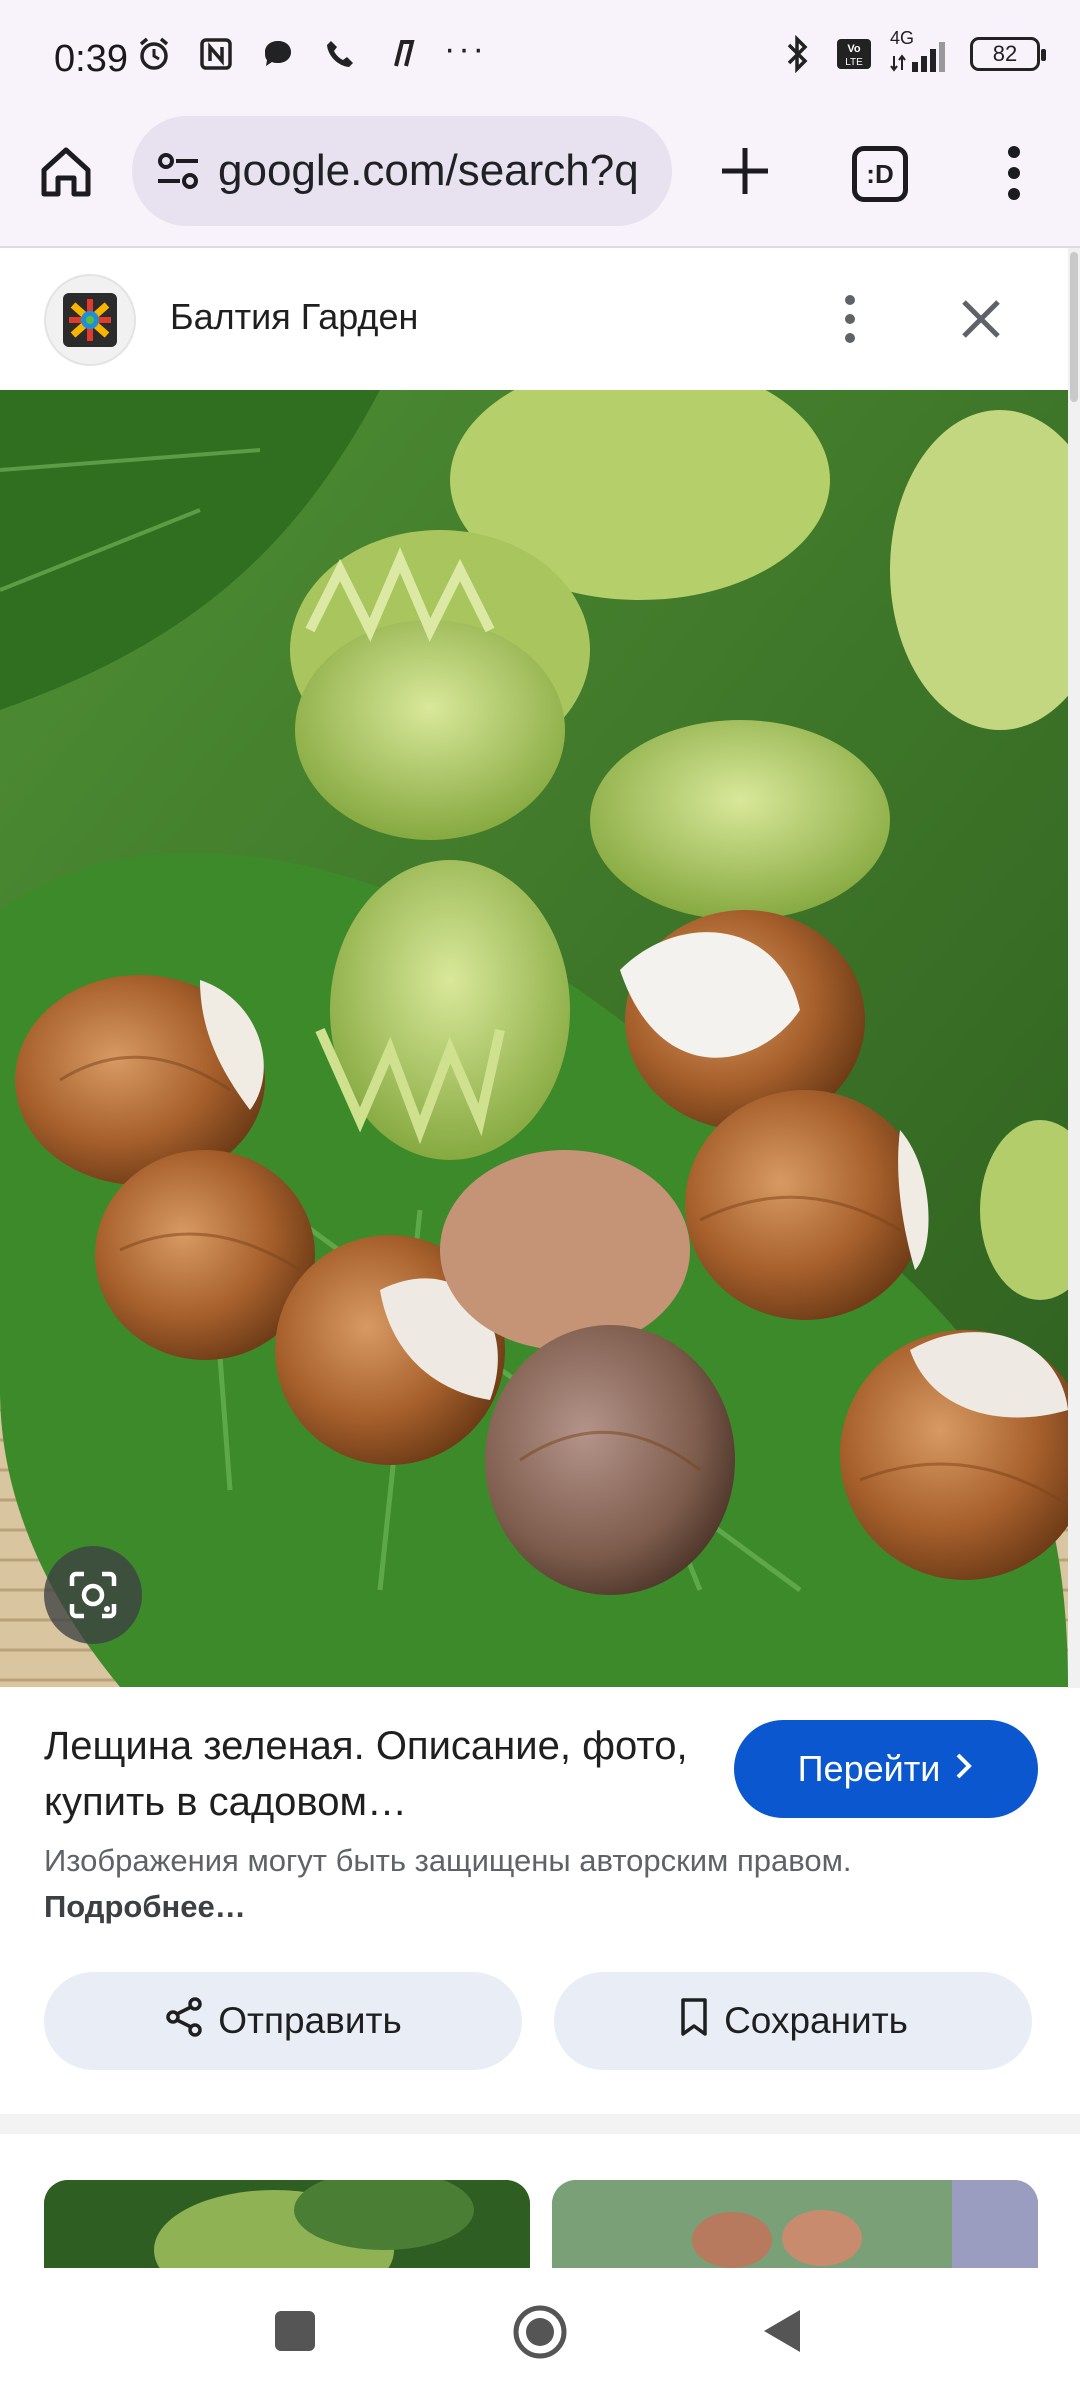 The width and height of the screenshot is (1080, 2400). What do you see at coordinates (91, 59) in the screenshot?
I see `status-time: 0:39` at bounding box center [91, 59].